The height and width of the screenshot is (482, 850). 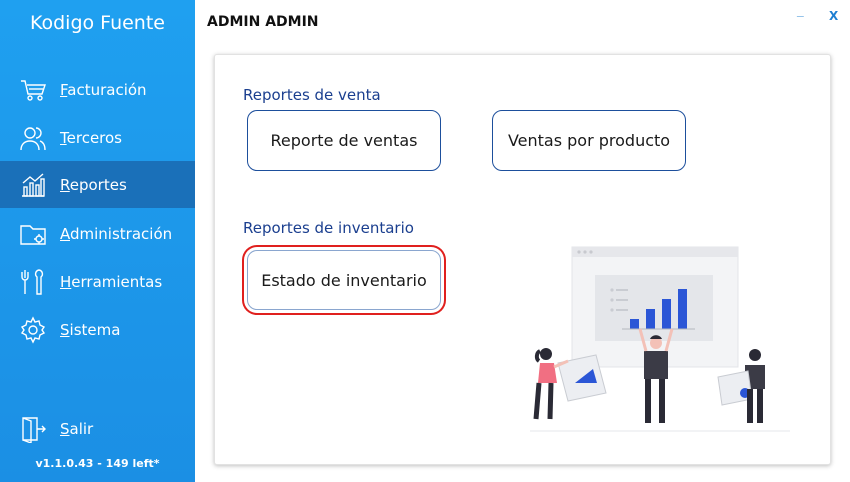 I want to click on sidebar-item-label: Herramientas, so click(x=111, y=281).